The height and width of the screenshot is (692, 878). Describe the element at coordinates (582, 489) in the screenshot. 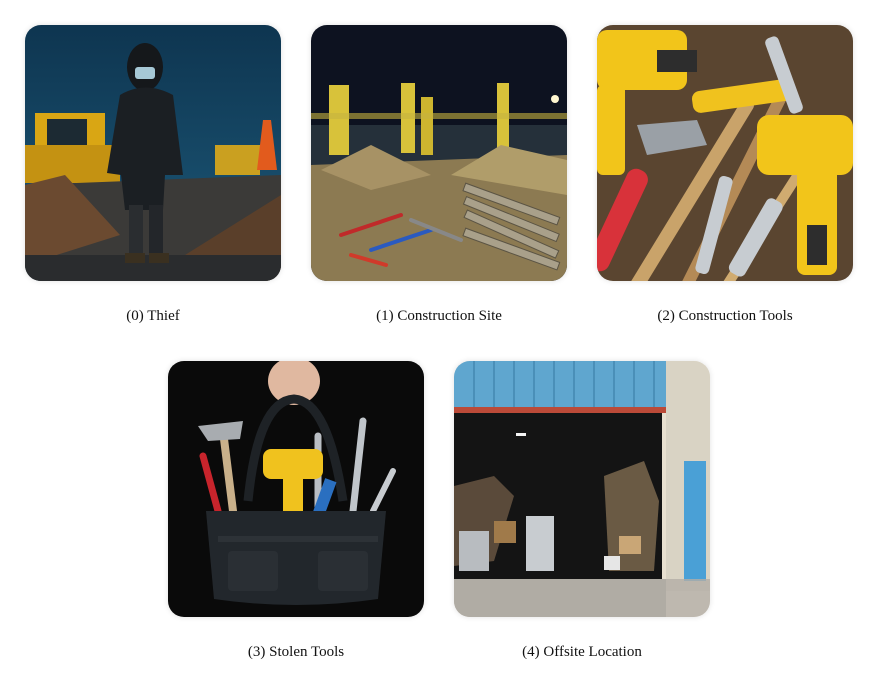

I see `offsite-location-image` at that location.